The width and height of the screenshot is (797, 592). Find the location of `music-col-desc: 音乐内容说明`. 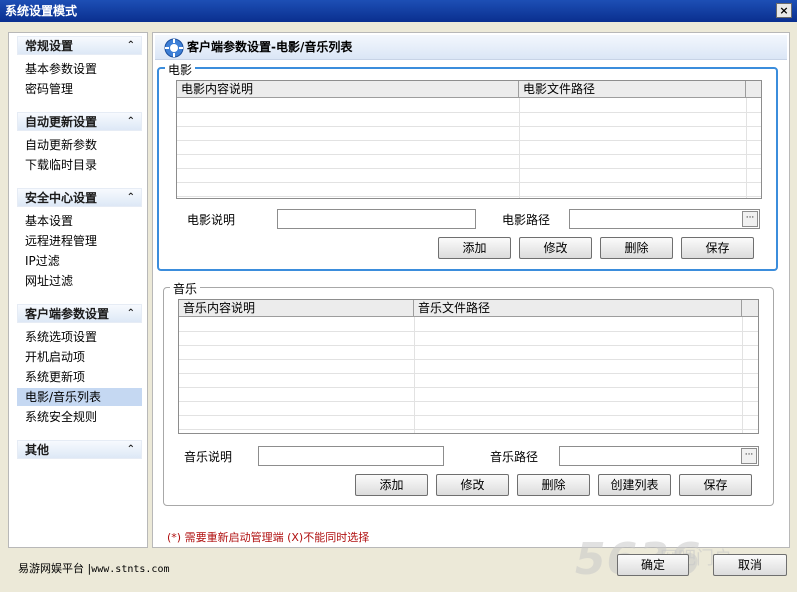

music-col-desc: 音乐内容说明 is located at coordinates (296, 308).